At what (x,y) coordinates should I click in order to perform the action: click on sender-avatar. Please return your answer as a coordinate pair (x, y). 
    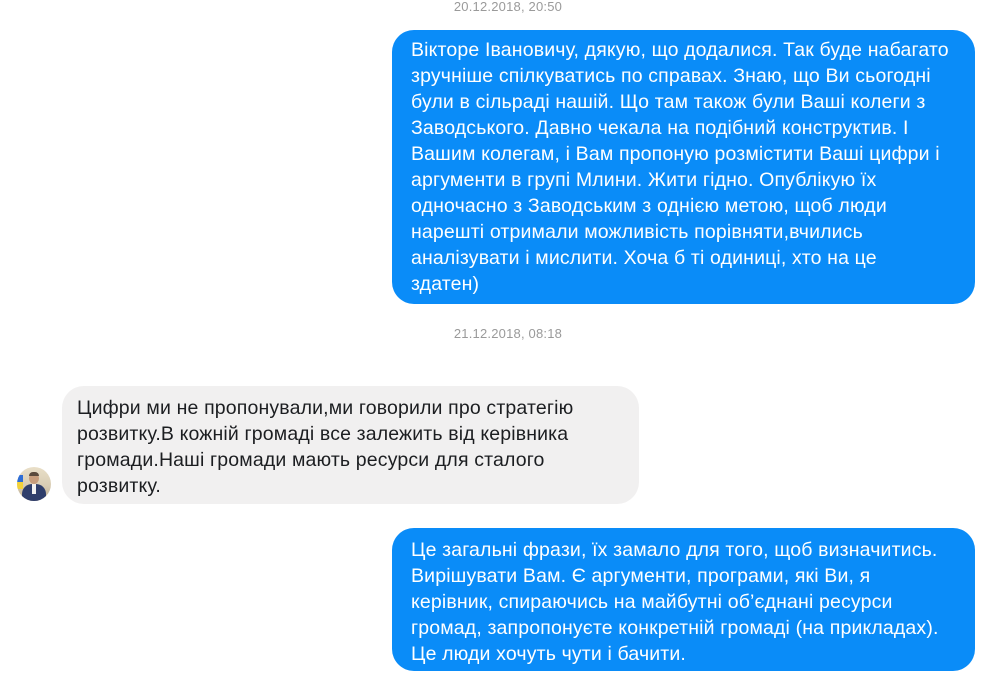
    Looking at the image, I should click on (34, 484).